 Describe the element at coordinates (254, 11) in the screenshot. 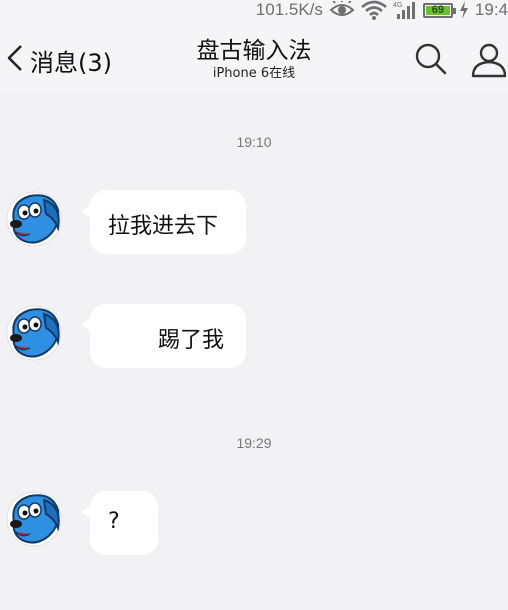

I see `status-bar: 101.5K/s 4G 69 19:4` at that location.